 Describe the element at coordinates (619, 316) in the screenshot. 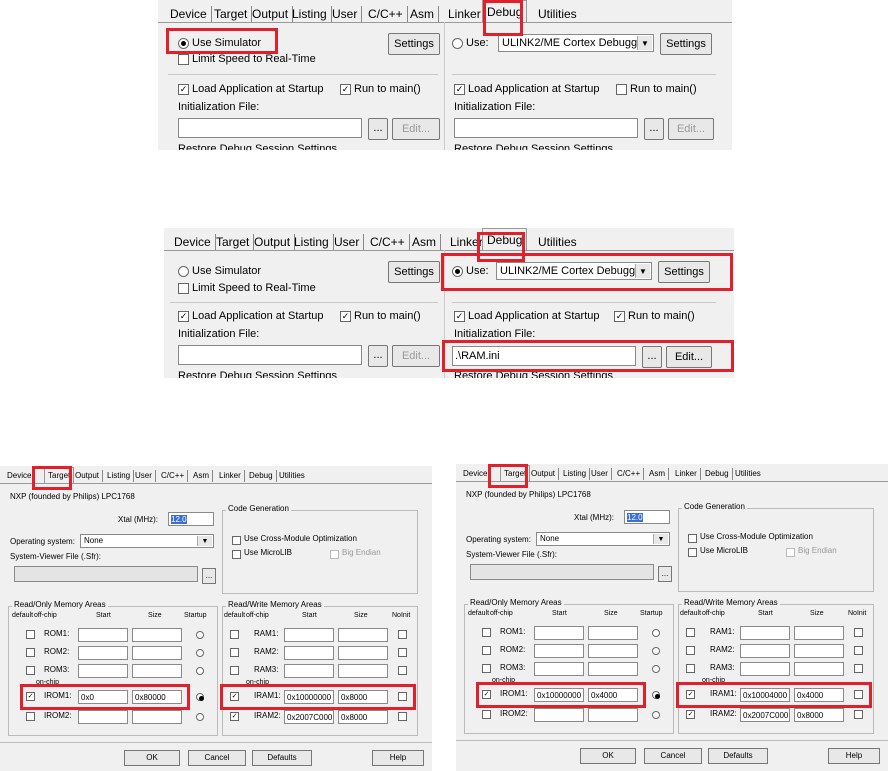

I see `hw-run-main-checkbox: ✓` at that location.